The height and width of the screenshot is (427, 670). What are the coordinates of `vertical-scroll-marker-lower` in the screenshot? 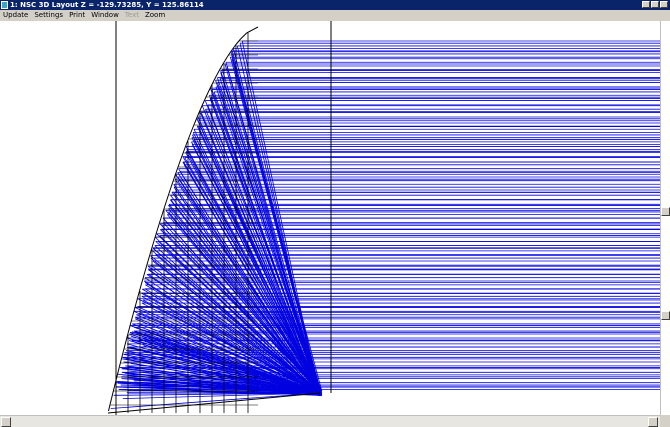 It's located at (665, 315).